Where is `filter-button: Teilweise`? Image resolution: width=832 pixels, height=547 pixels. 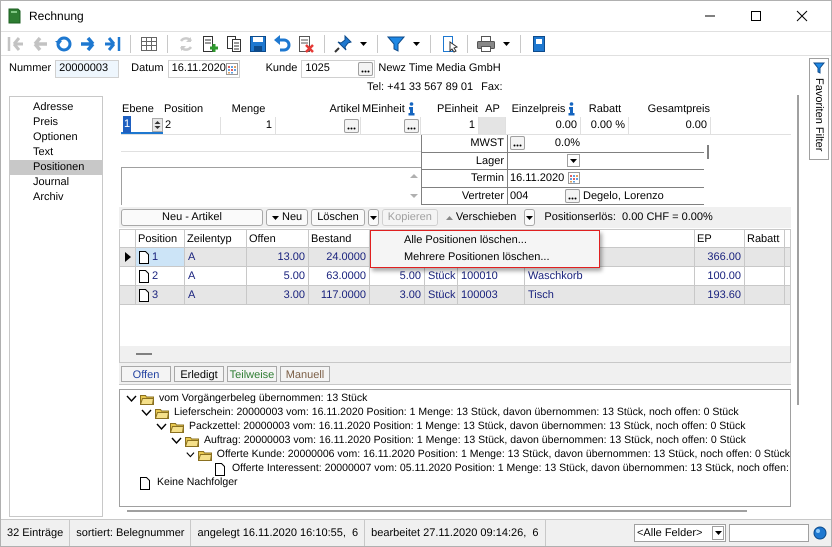 filter-button: Teilweise is located at coordinates (252, 374).